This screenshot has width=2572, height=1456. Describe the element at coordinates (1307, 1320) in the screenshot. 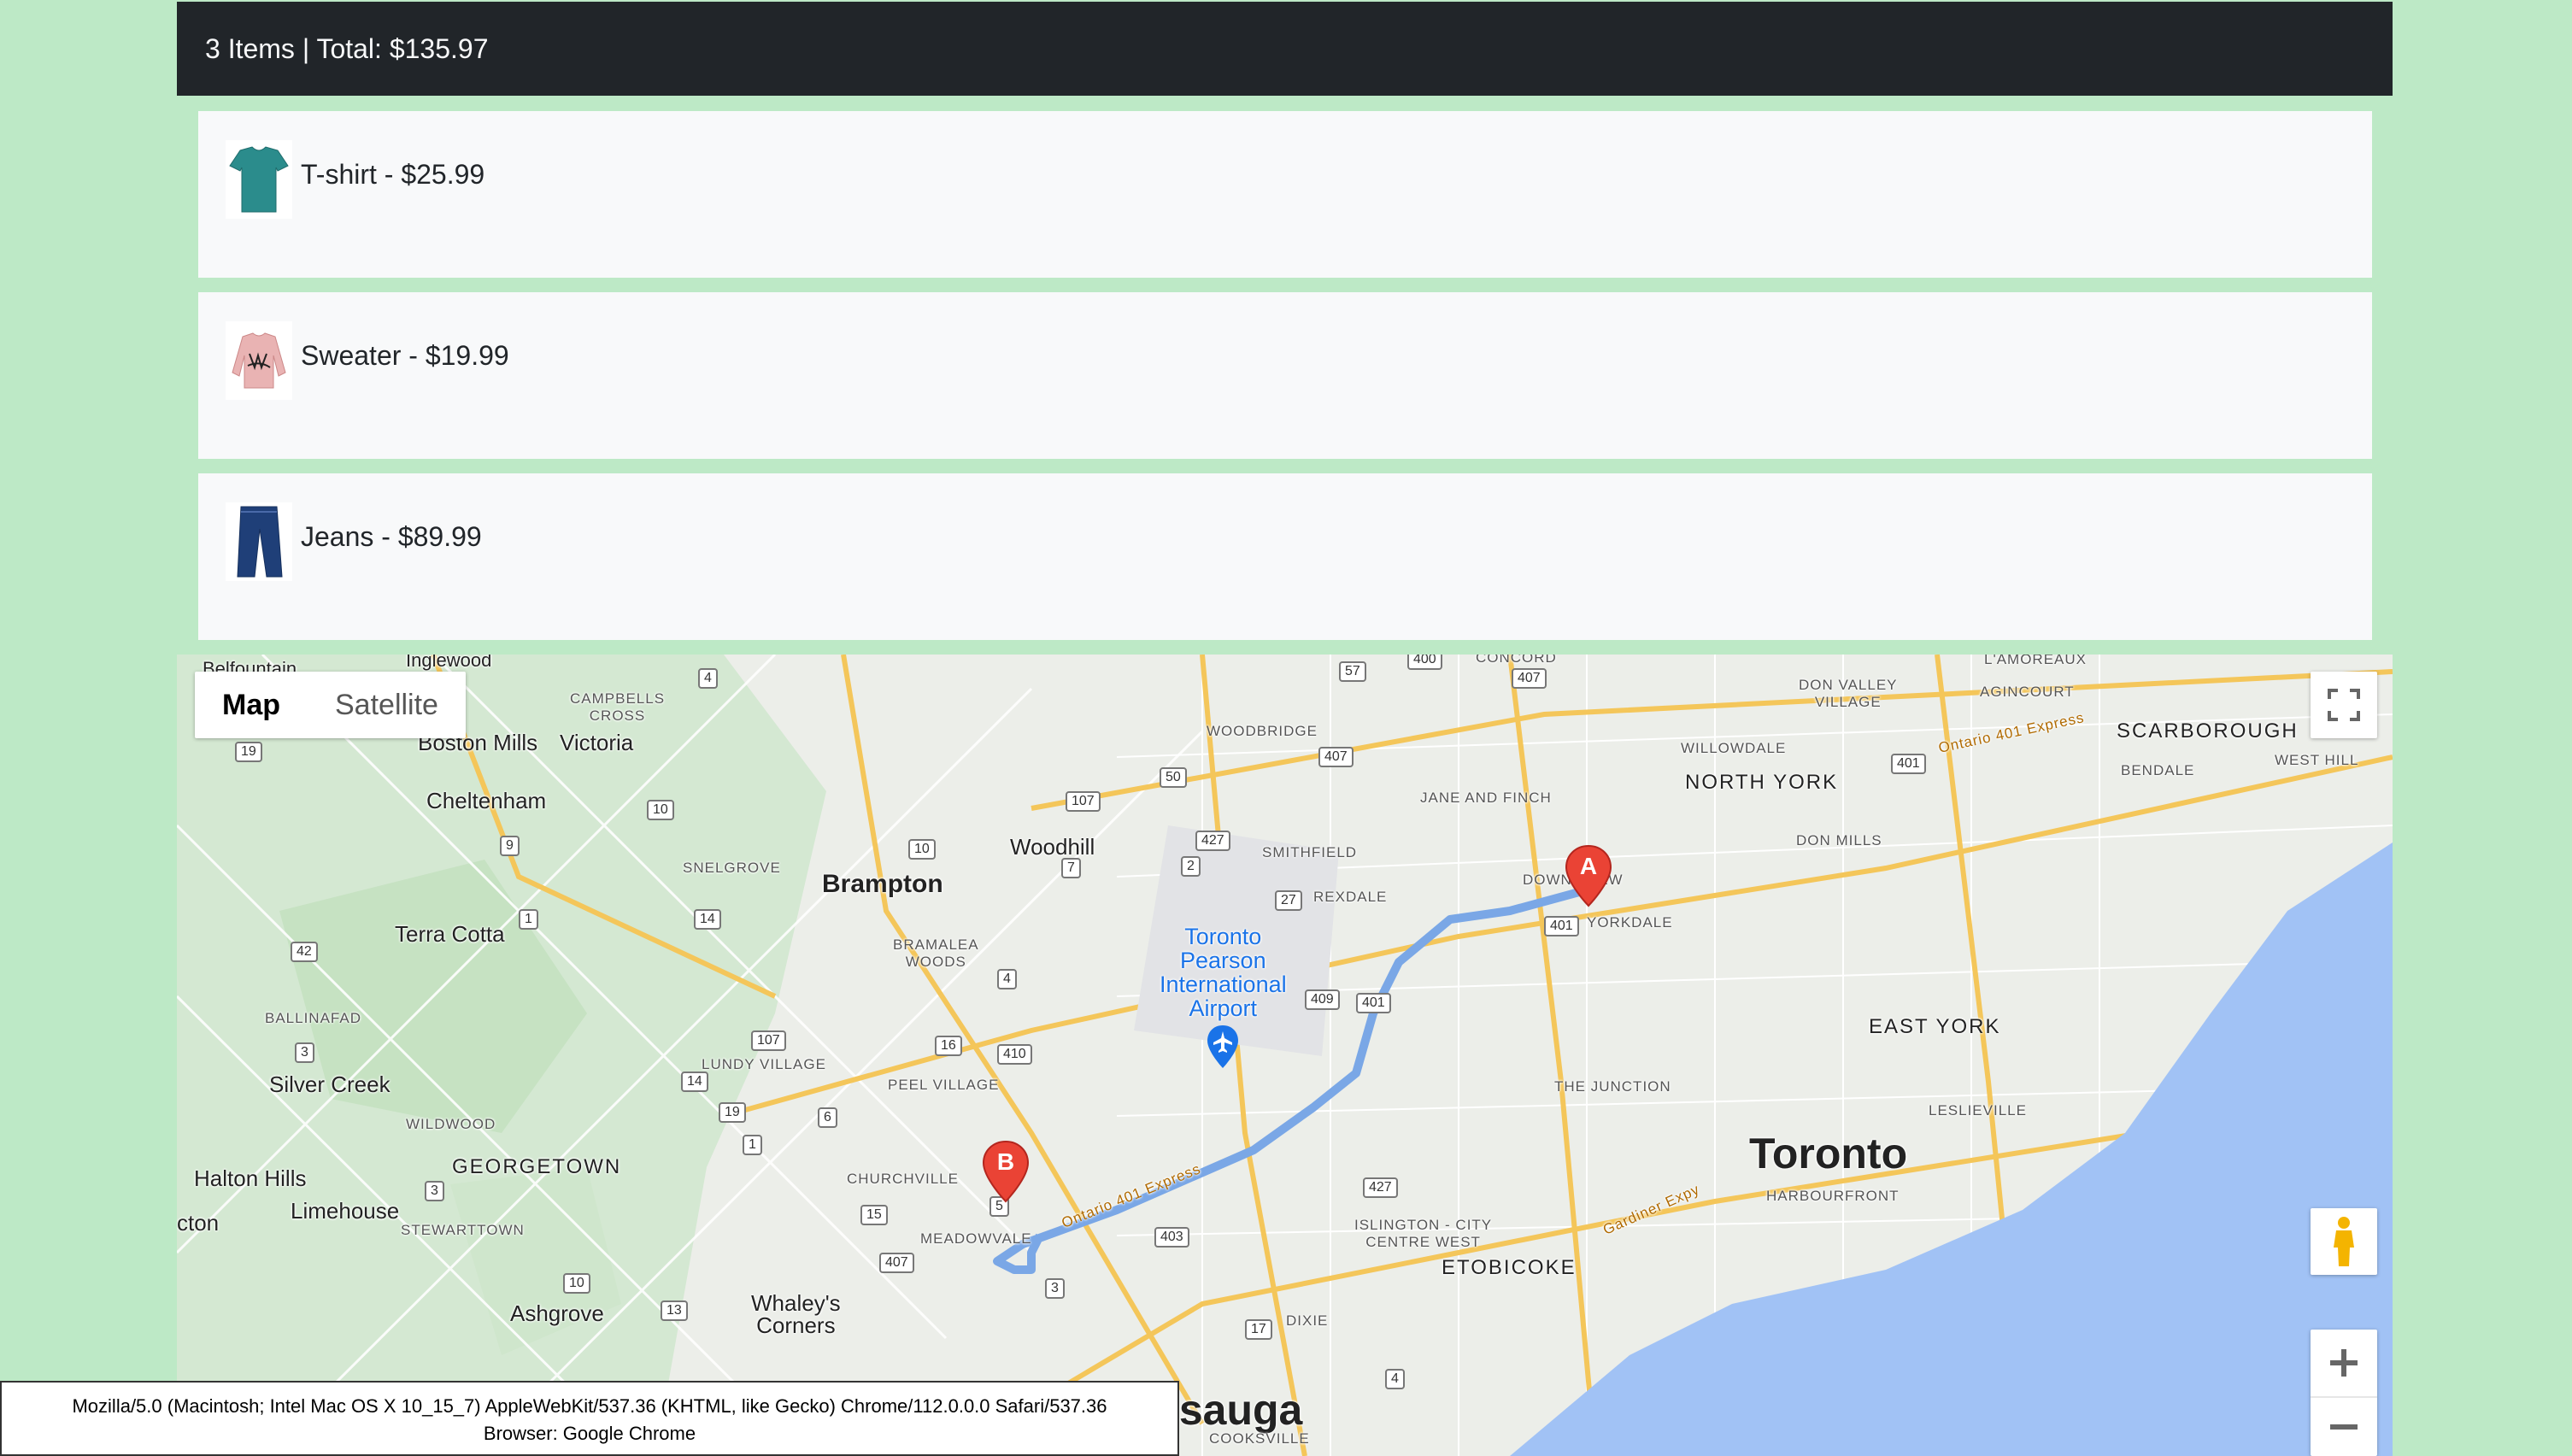

I see `map-label-dixie: DIXIE` at that location.